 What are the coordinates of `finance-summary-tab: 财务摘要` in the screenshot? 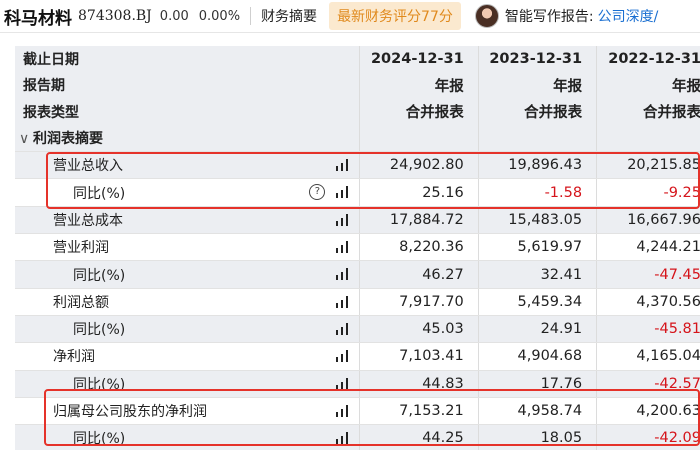 It's located at (289, 16).